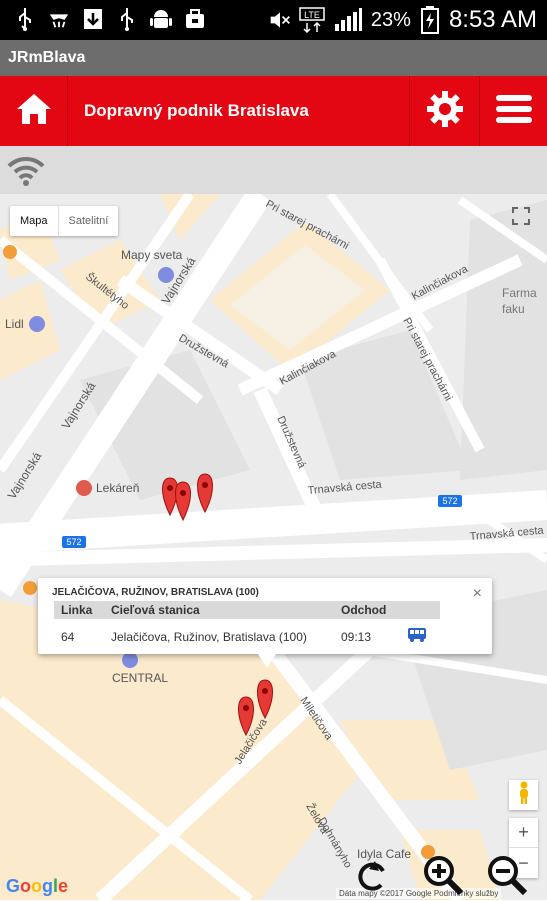 The image size is (547, 901). I want to click on zoom-out-overlay-button, so click(507, 877).